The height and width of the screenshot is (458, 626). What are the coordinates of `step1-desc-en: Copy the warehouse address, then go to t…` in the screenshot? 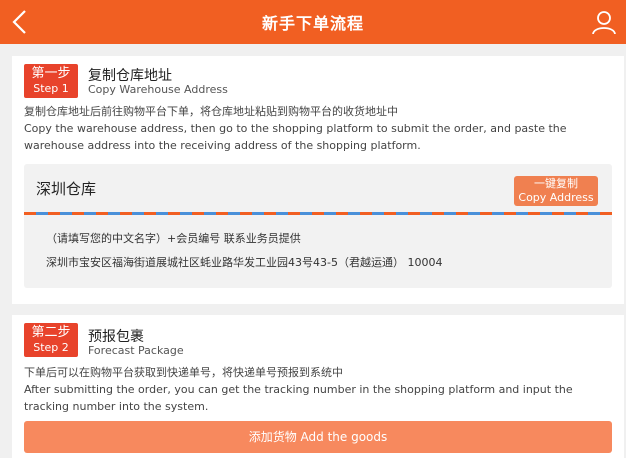 It's located at (295, 137).